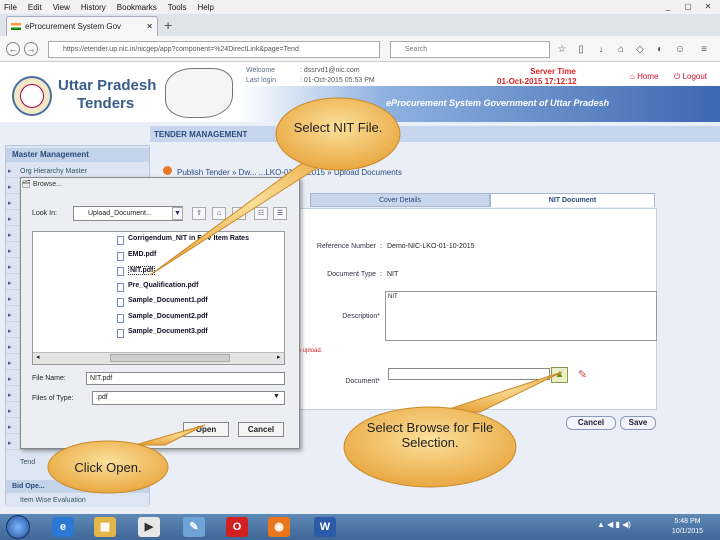 The height and width of the screenshot is (540, 720). I want to click on filetype-select: .pdf, so click(188, 398).